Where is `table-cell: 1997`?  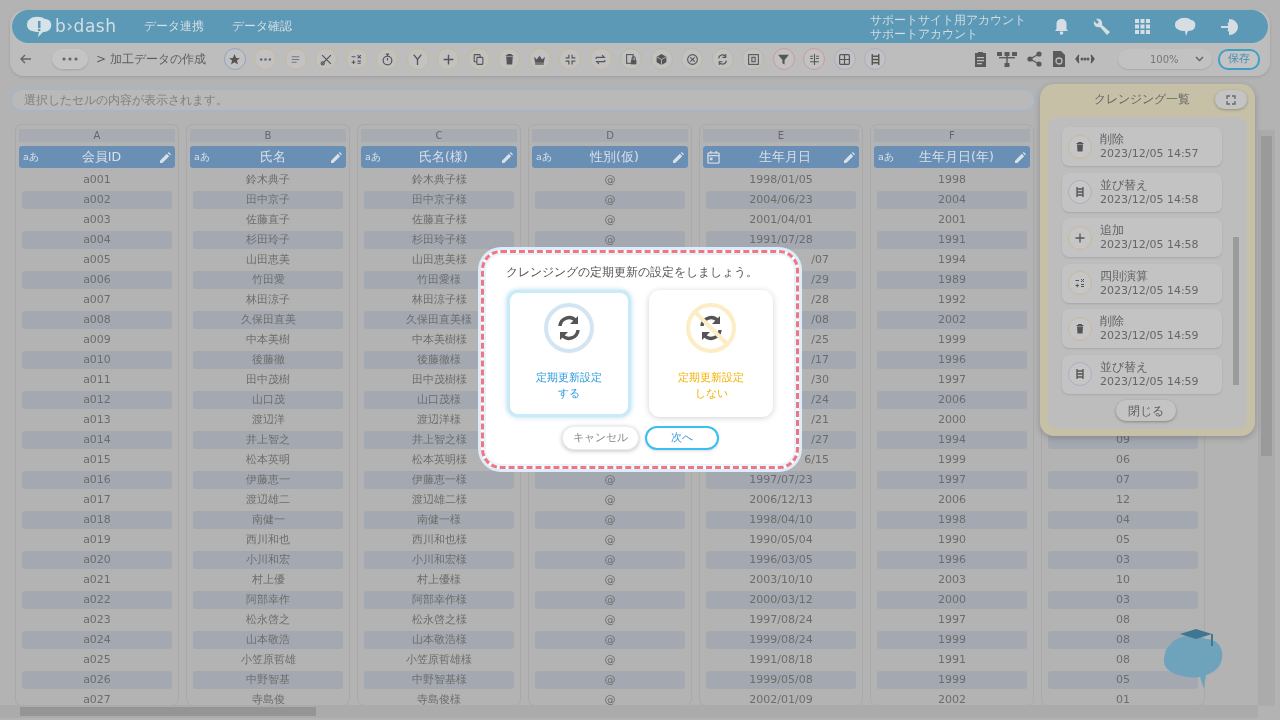 table-cell: 1997 is located at coordinates (952, 480).